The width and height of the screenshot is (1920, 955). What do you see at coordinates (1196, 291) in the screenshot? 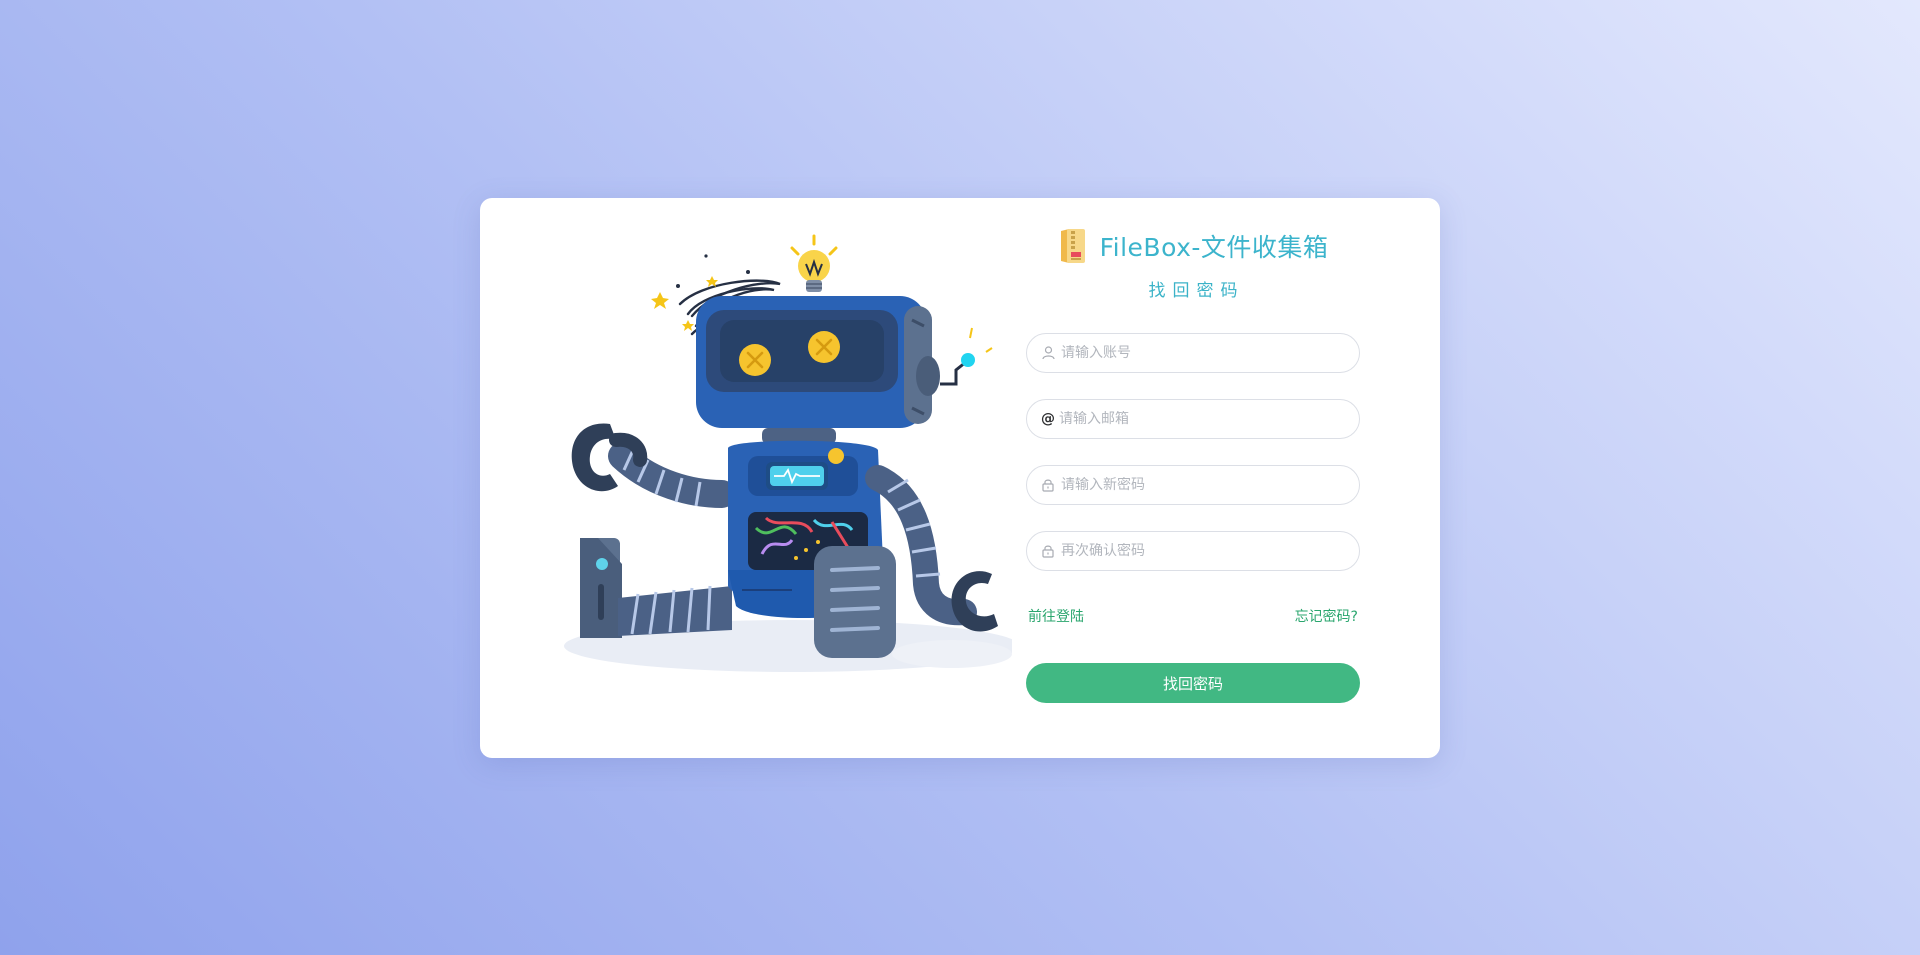
I see `page-subtitle: 找回密码` at bounding box center [1196, 291].